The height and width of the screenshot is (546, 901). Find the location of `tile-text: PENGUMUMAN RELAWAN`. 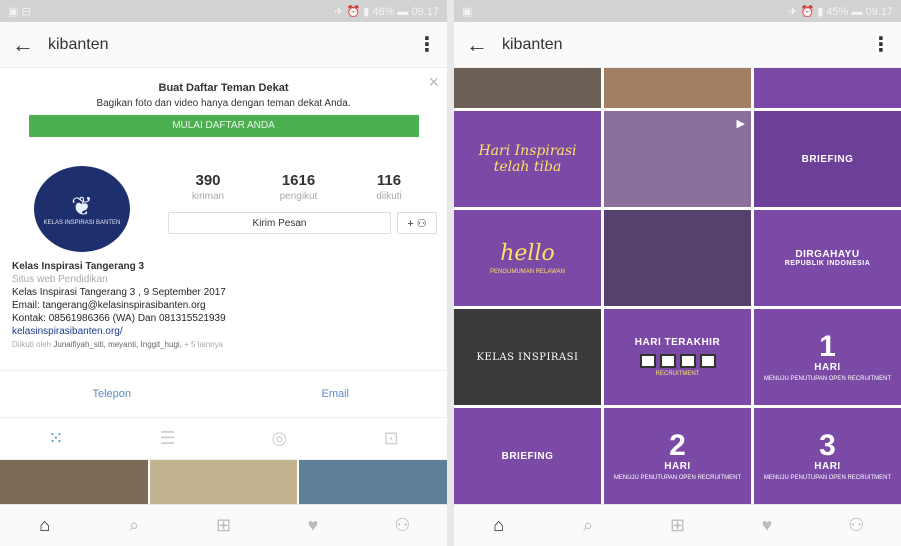

tile-text: PENGUMUMAN RELAWAN is located at coordinates (527, 272).